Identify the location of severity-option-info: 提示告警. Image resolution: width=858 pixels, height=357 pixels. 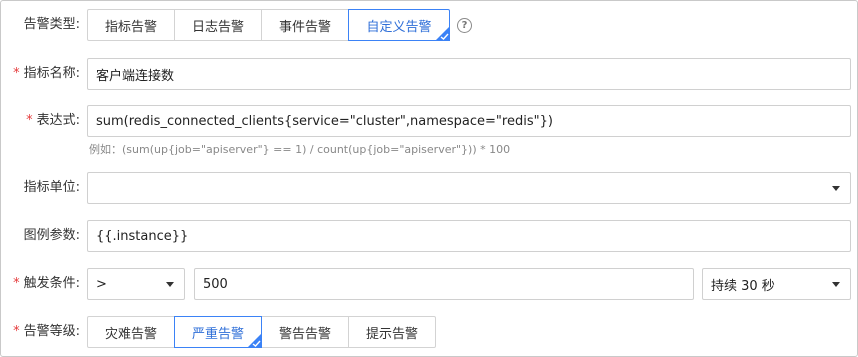
(392, 332).